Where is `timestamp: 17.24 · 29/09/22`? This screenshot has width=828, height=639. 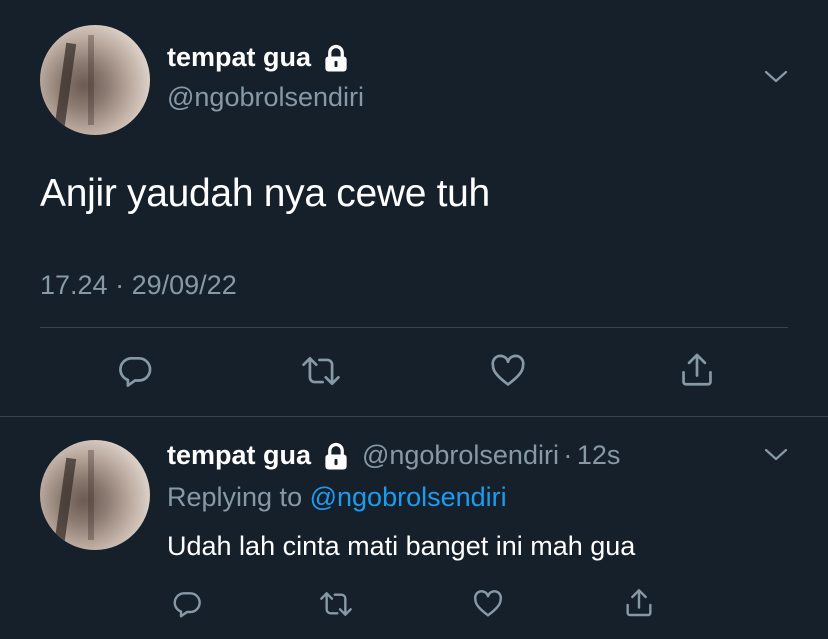
timestamp: 17.24 · 29/09/22 is located at coordinates (138, 285).